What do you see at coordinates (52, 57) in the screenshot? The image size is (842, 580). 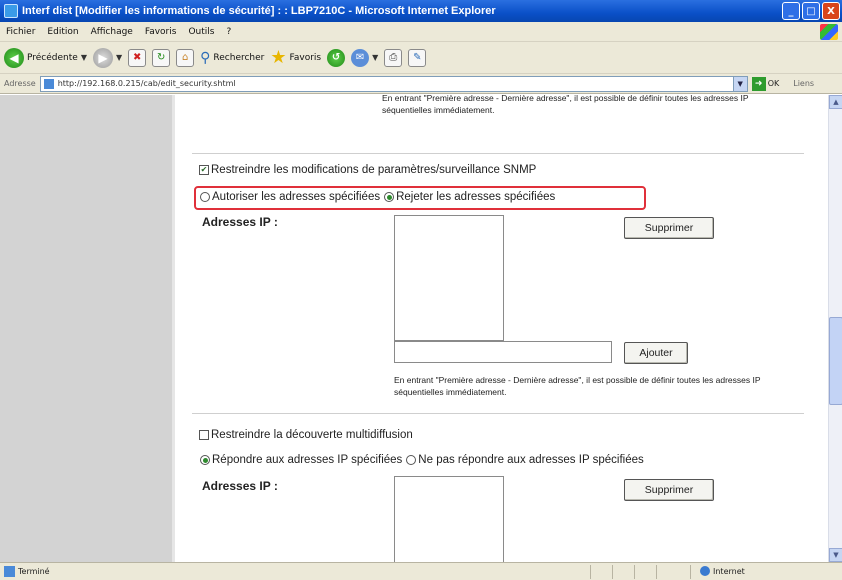 I see `back-label: Précédente` at bounding box center [52, 57].